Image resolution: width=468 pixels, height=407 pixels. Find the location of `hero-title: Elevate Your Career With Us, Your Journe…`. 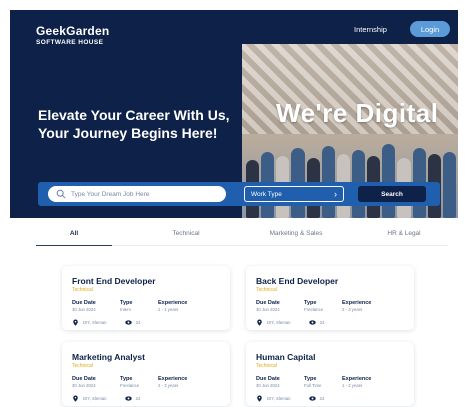

hero-title: Elevate Your Career With Us, Your Journe… is located at coordinates (143, 124).